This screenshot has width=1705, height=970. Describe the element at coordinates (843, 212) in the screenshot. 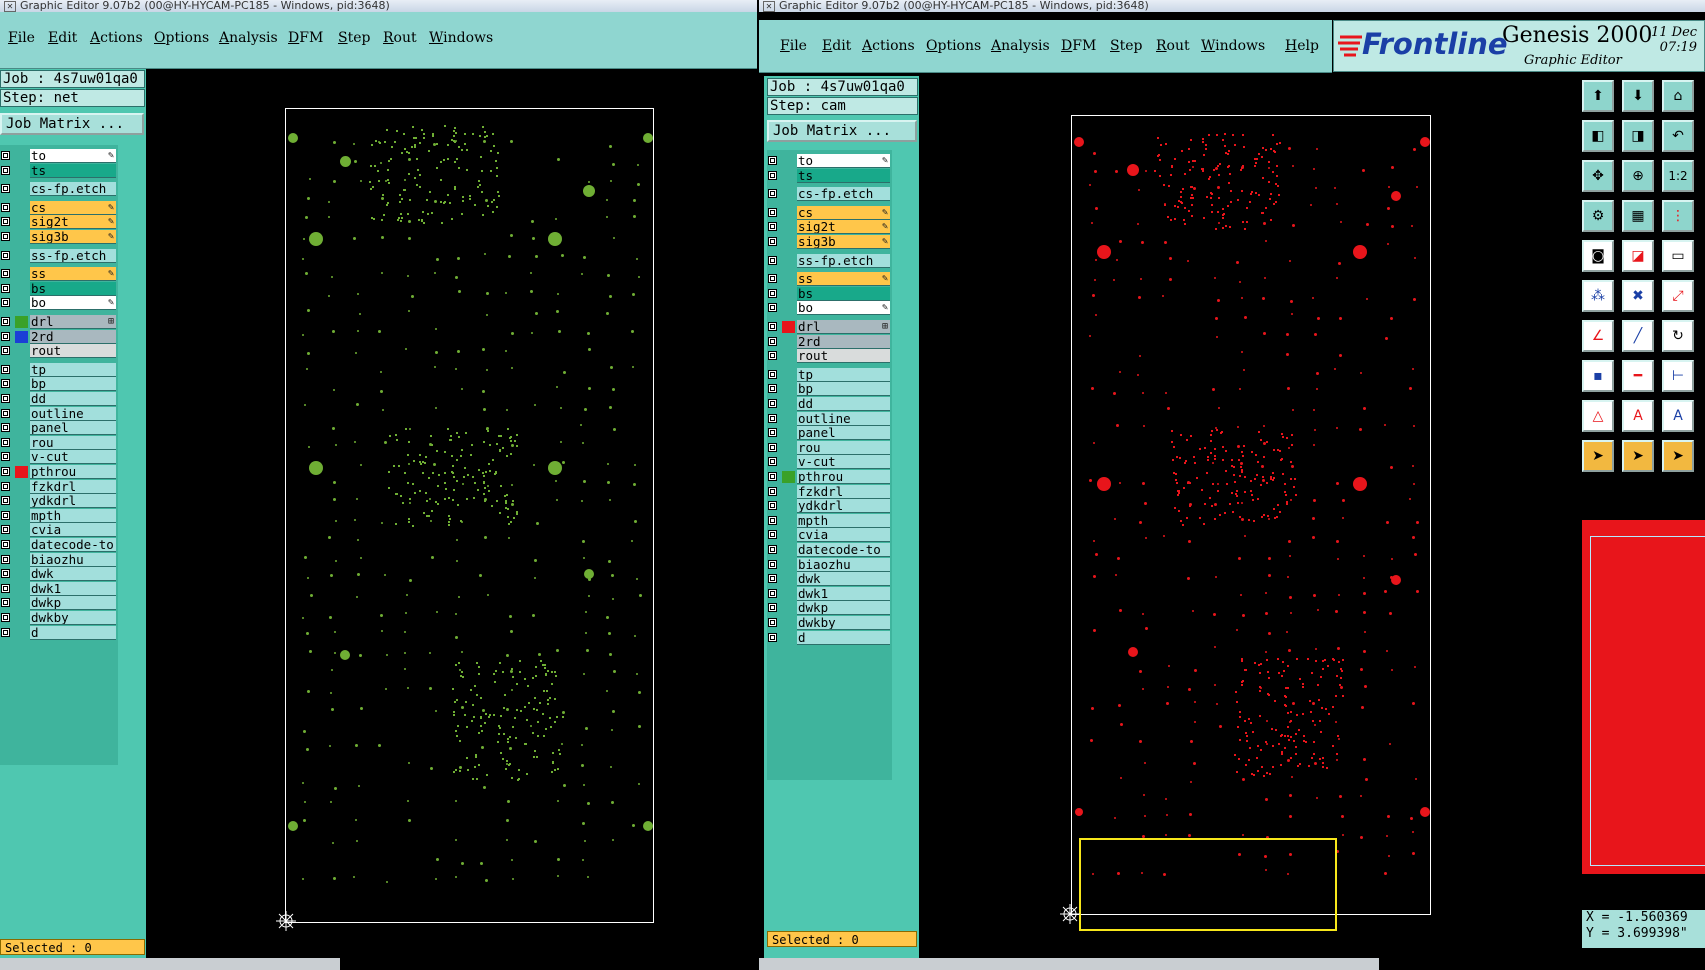

I see `layer-name: cs ✎` at that location.